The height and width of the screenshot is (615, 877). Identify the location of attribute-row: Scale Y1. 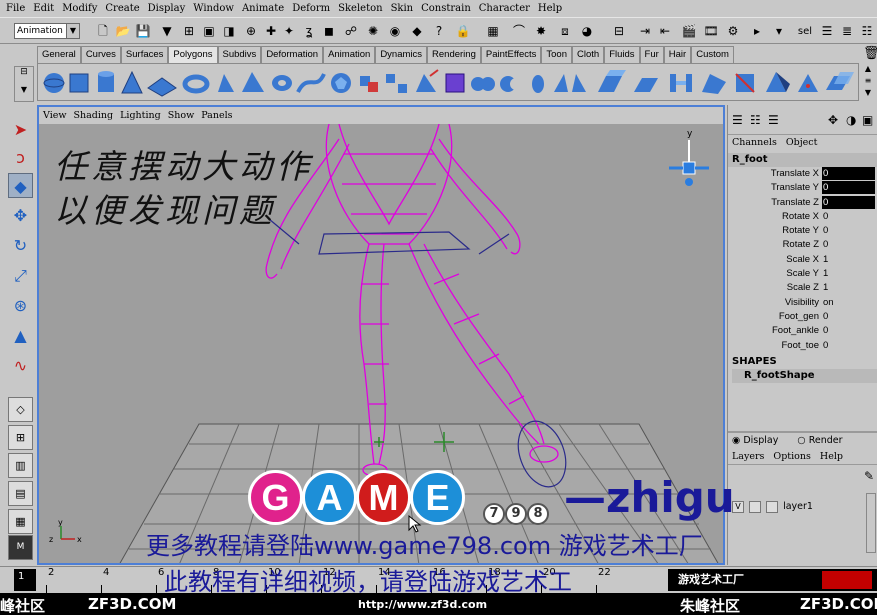
(802, 274).